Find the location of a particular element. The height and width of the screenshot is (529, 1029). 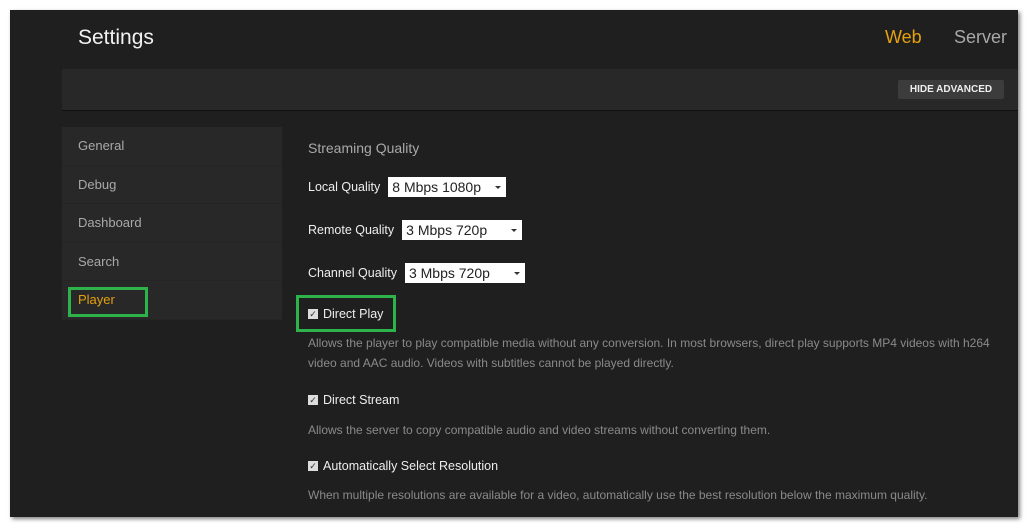

tab-server: Server is located at coordinates (980, 37).